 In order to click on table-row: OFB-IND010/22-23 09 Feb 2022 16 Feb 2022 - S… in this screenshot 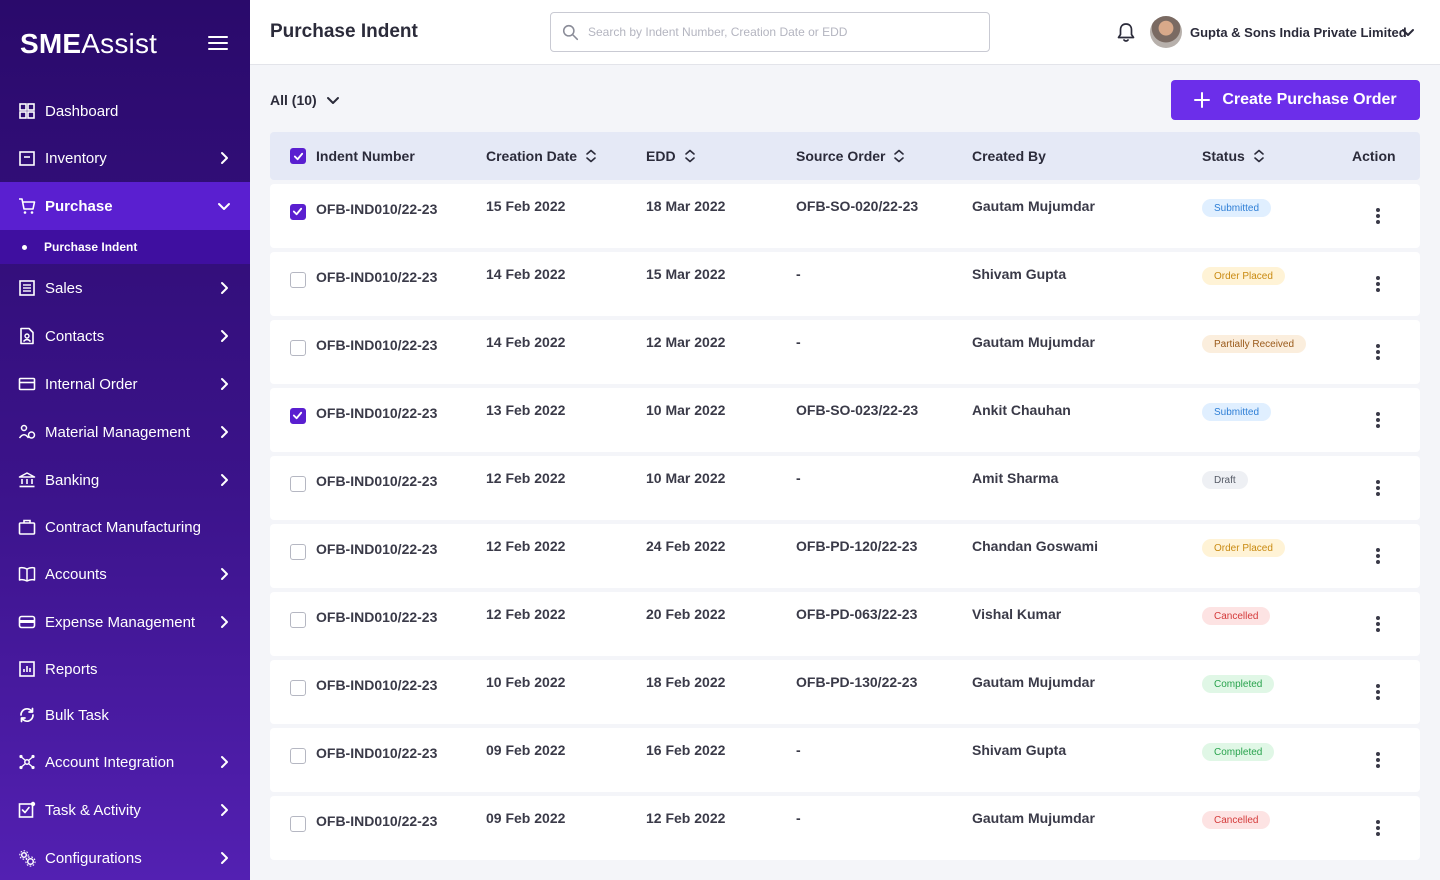, I will do `click(845, 760)`.